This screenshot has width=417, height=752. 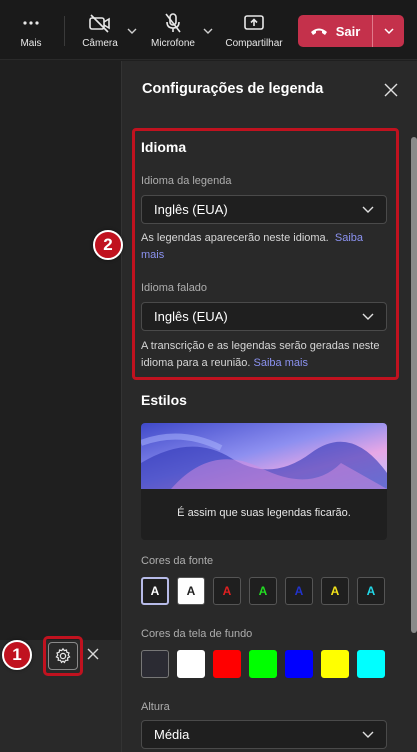 What do you see at coordinates (388, 31) in the screenshot?
I see `leave-options-chevron-icon` at bounding box center [388, 31].